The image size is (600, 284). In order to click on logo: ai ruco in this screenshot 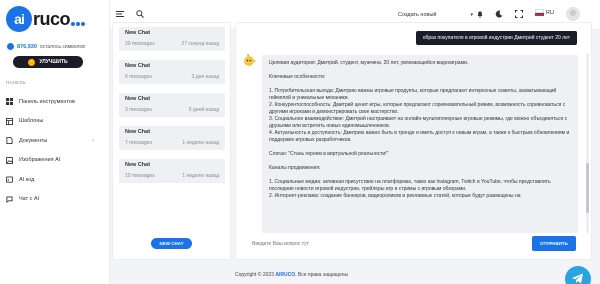, I will do `click(46, 19)`.